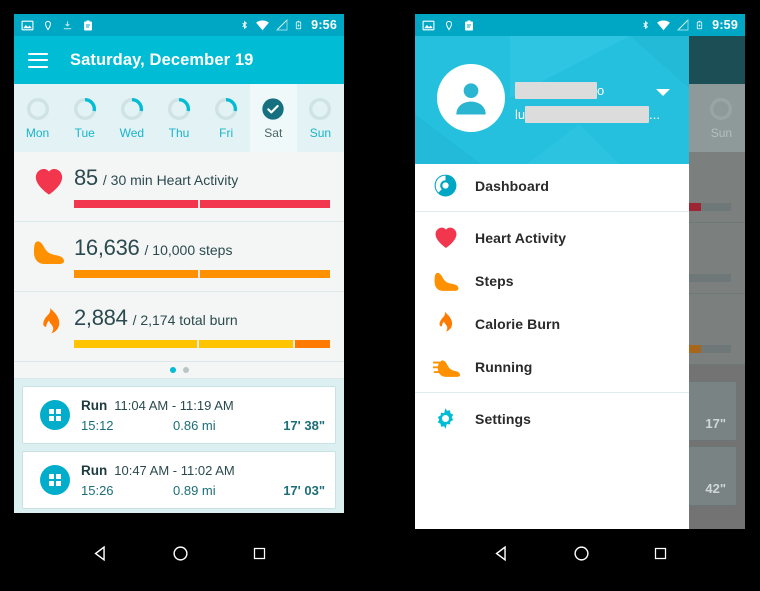 Image resolution: width=760 pixels, height=591 pixels. Describe the element at coordinates (689, 25) in the screenshot. I see `status-icons-right: 9:59` at that location.